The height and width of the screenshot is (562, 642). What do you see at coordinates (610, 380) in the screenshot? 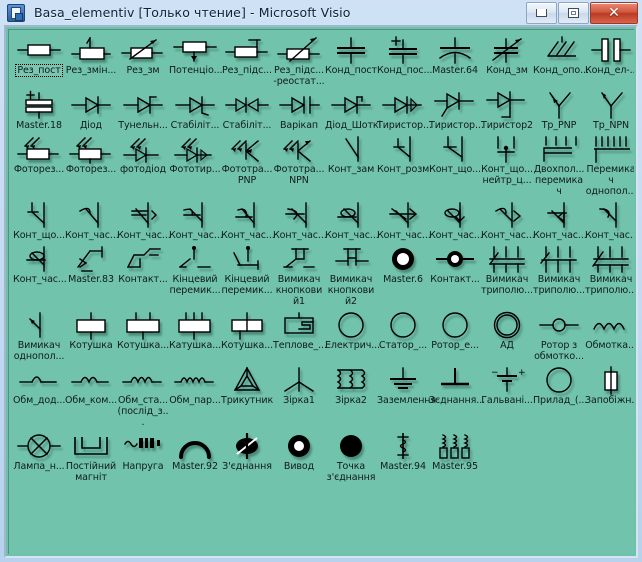
I see `fuse-icon` at bounding box center [610, 380].